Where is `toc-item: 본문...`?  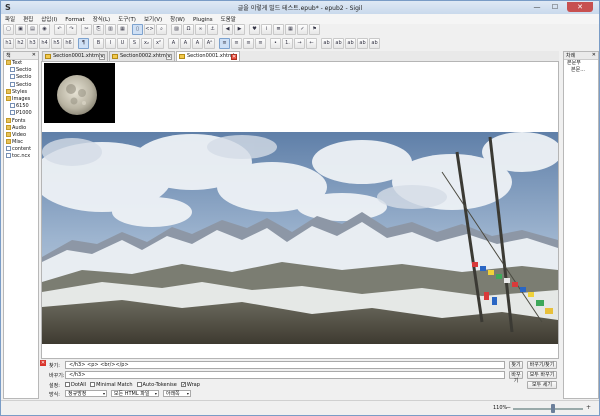 toc-item: 본문... is located at coordinates (581, 70).